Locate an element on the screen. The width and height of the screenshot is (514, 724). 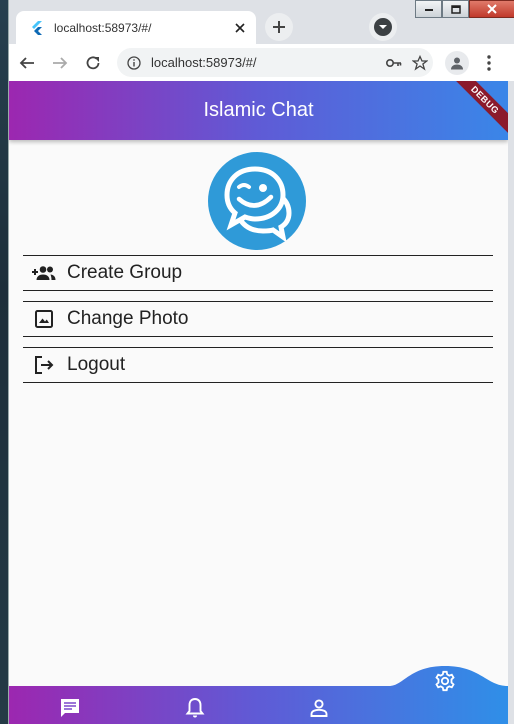
window-close-icon is located at coordinates (492, 9).